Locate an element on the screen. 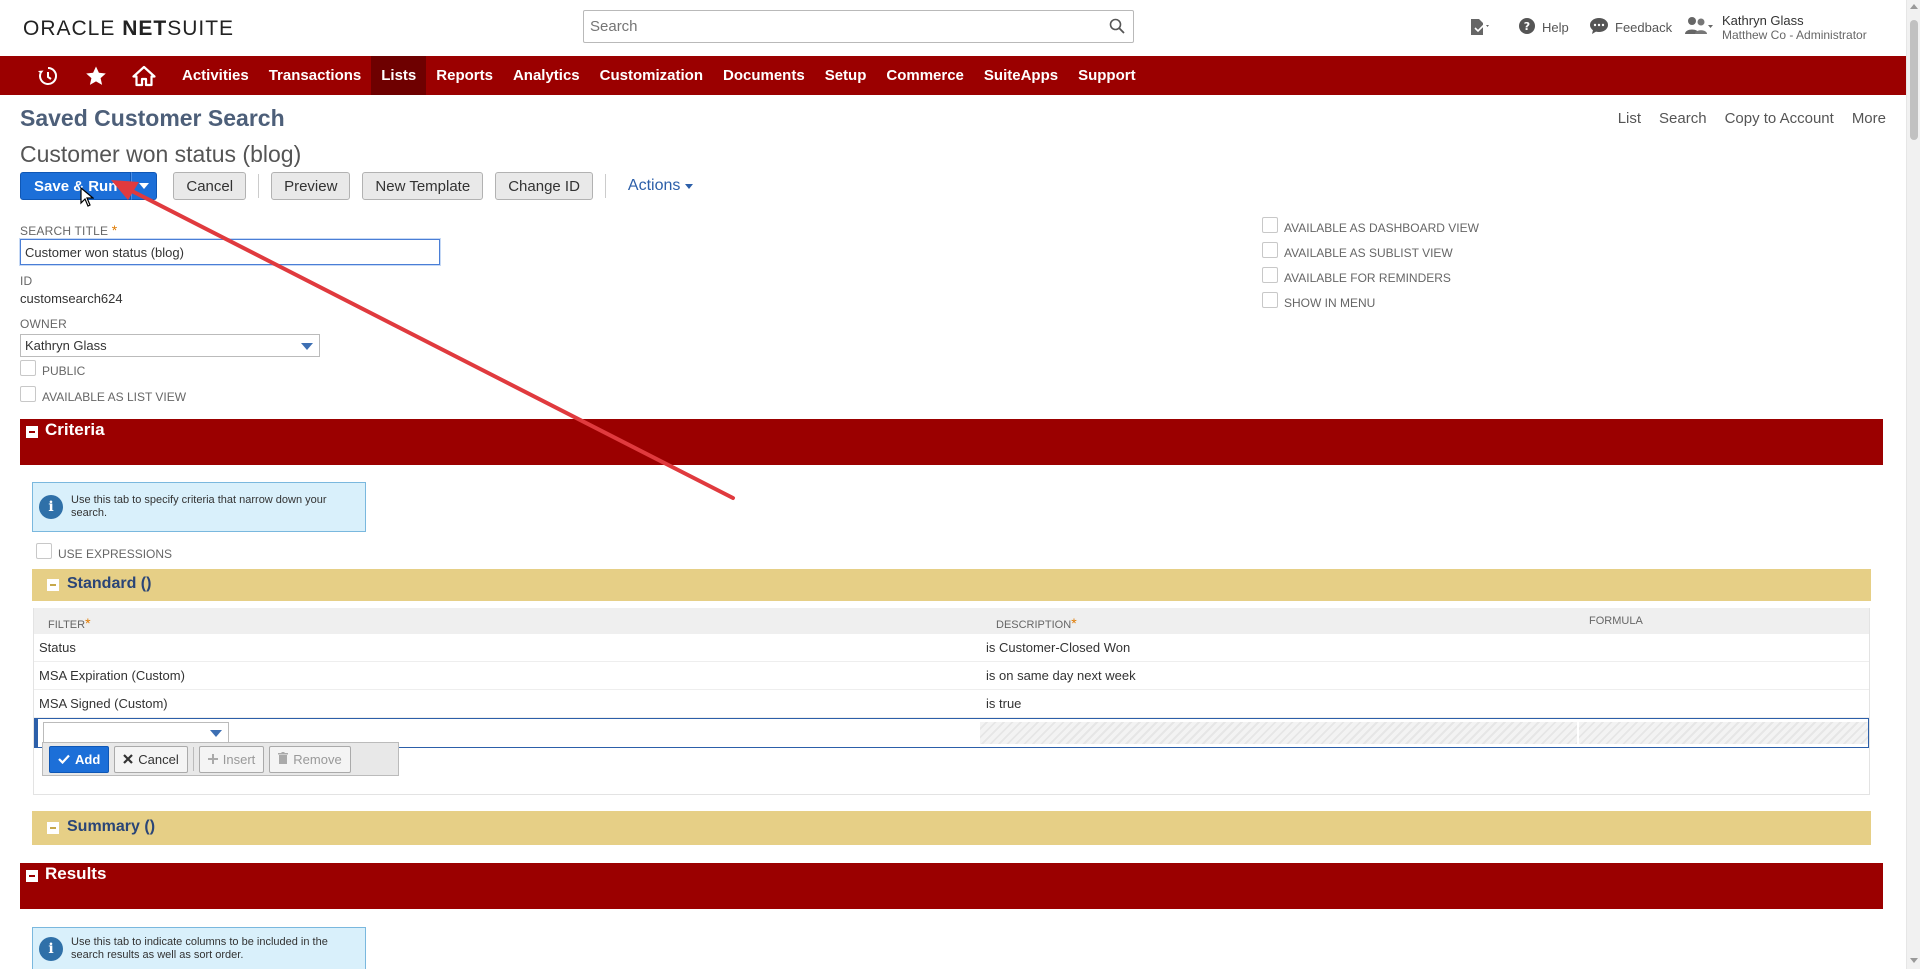  page-scrollbar is located at coordinates (1913, 484).